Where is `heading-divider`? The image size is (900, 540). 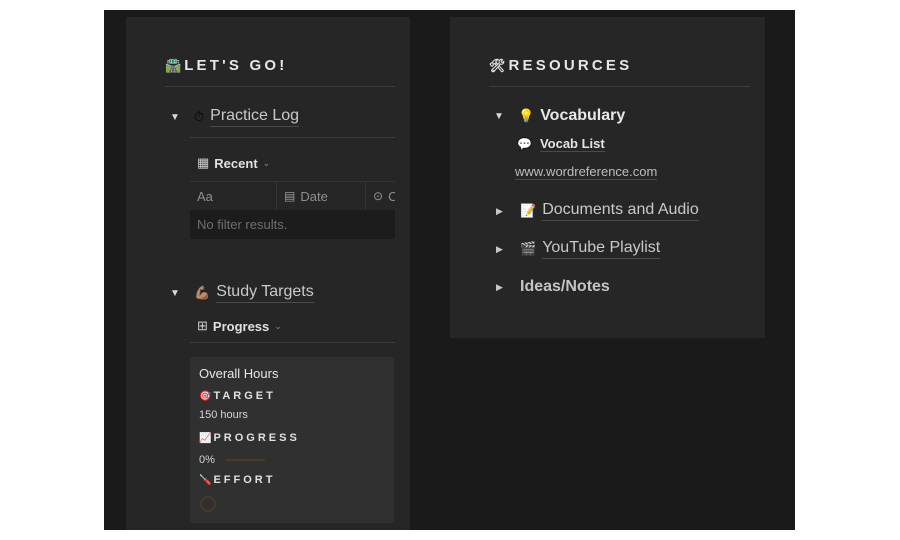 heading-divider is located at coordinates (280, 86).